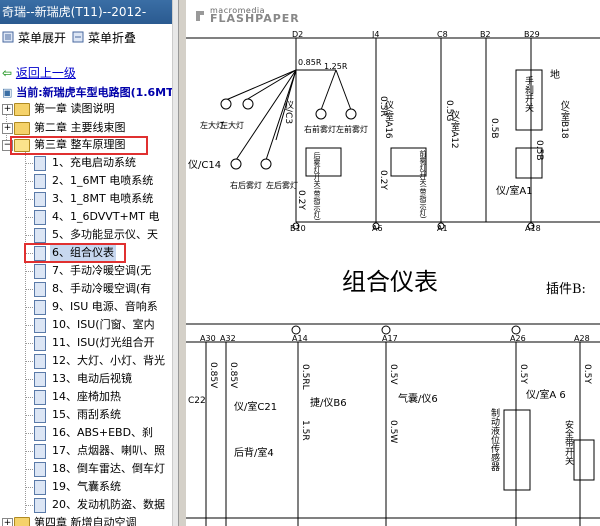  What do you see at coordinates (454, 129) in the screenshot?
I see `connector-ref: 仪/室A12` at bounding box center [454, 129].